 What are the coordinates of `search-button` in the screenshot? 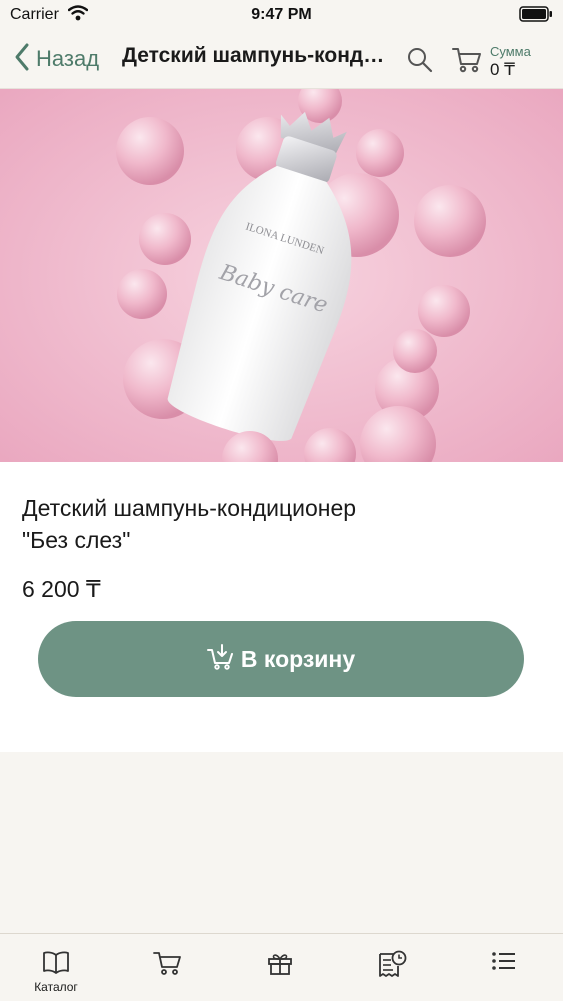 It's located at (420, 60).